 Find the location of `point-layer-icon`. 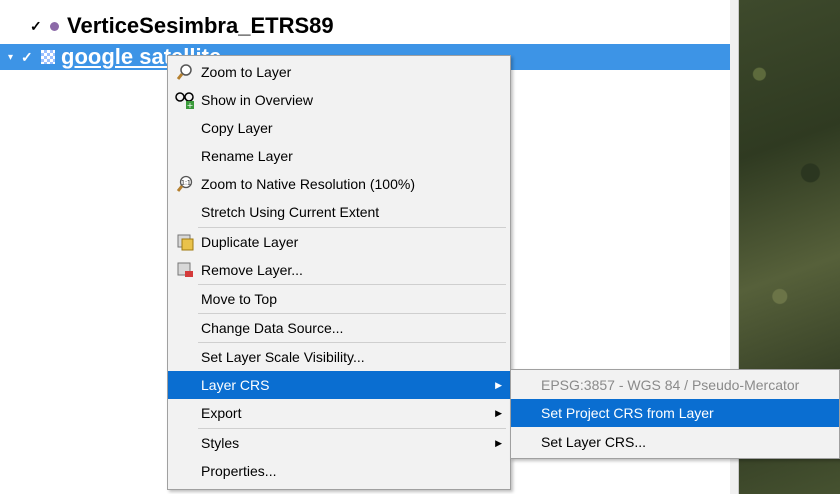

point-layer-icon is located at coordinates (54, 26).